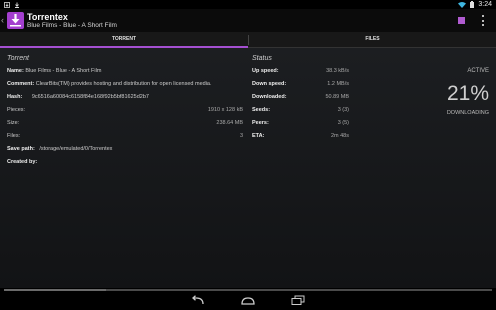 The width and height of the screenshot is (496, 310). Describe the element at coordinates (17, 5) in the screenshot. I see `download-icon` at that location.